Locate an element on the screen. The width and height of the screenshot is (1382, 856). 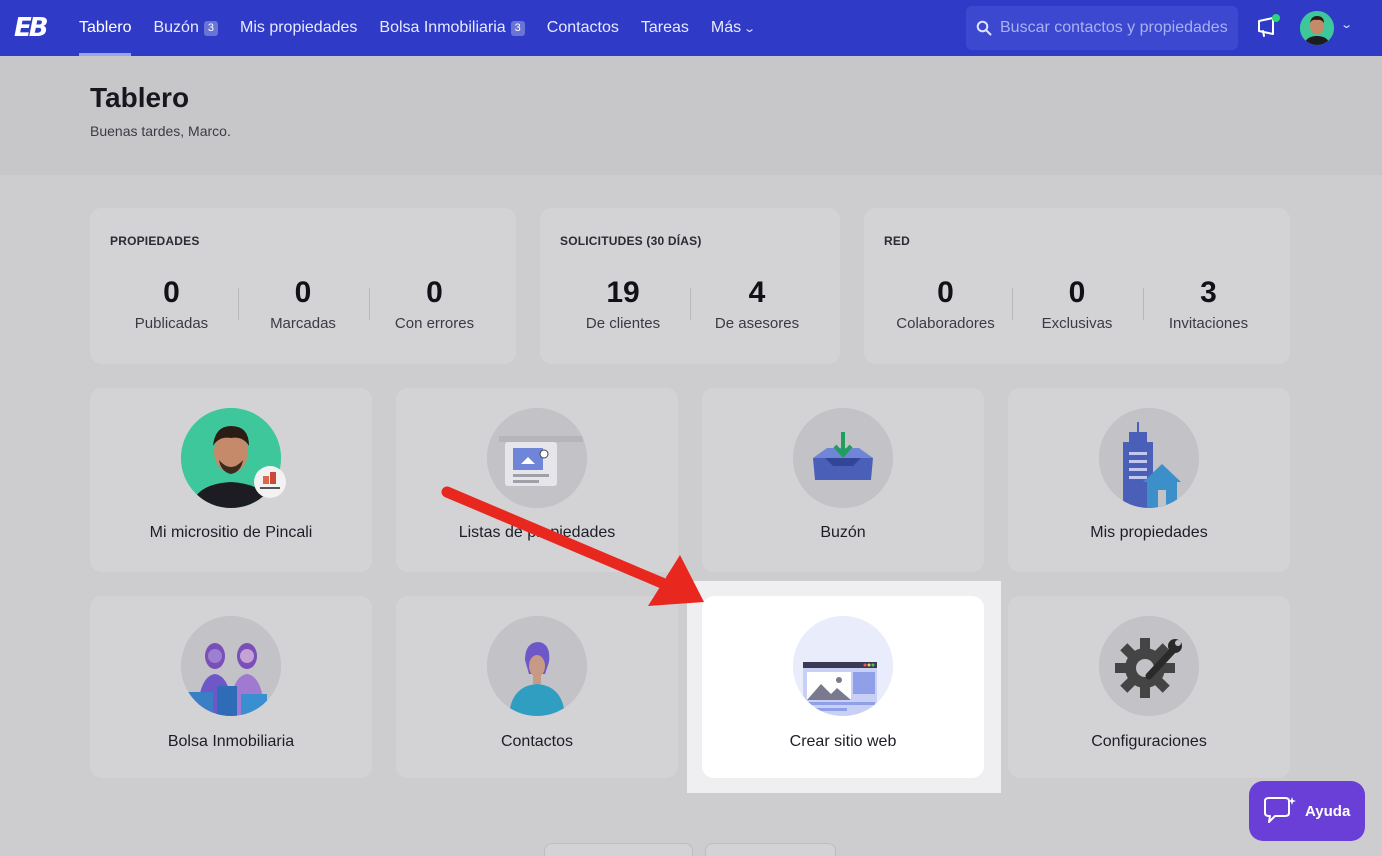
nav-item-mas: Más ⌄ is located at coordinates (732, 28).